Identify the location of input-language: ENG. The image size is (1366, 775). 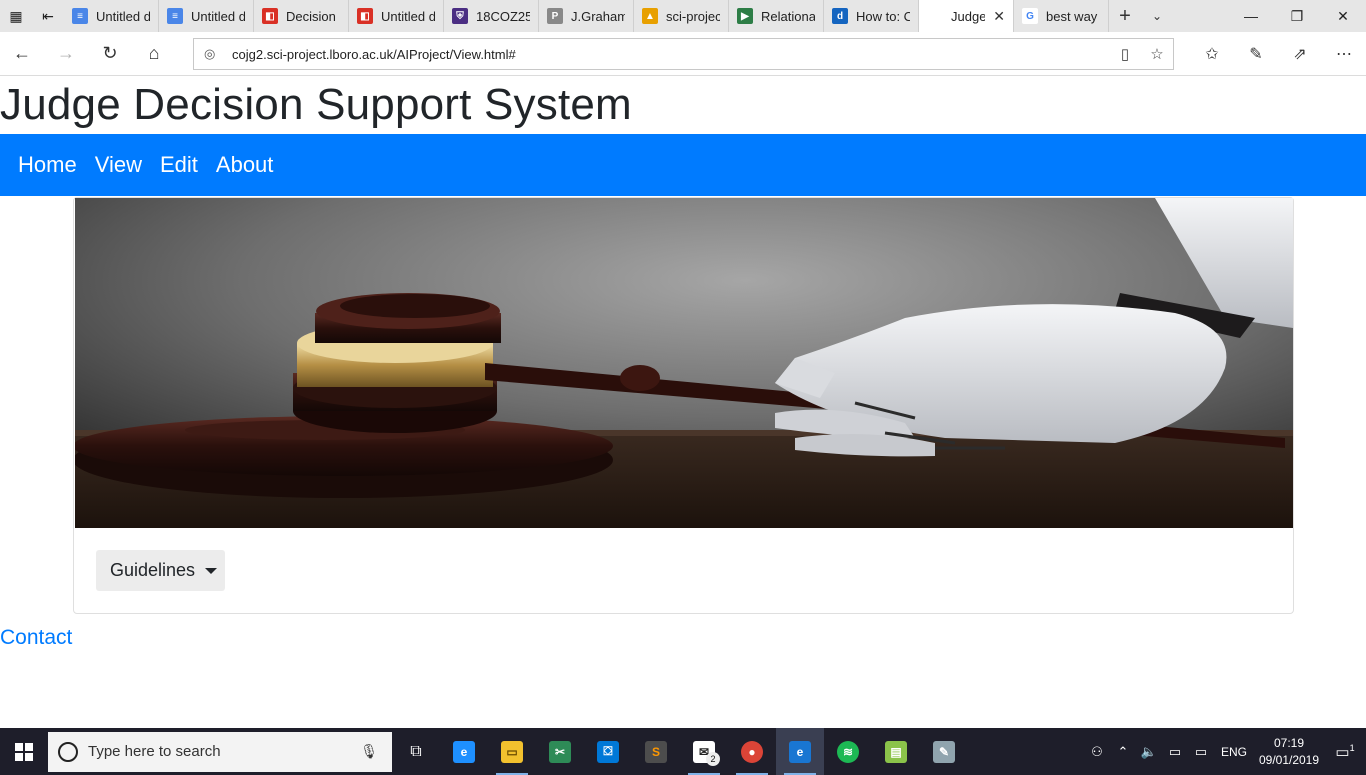
(1234, 752).